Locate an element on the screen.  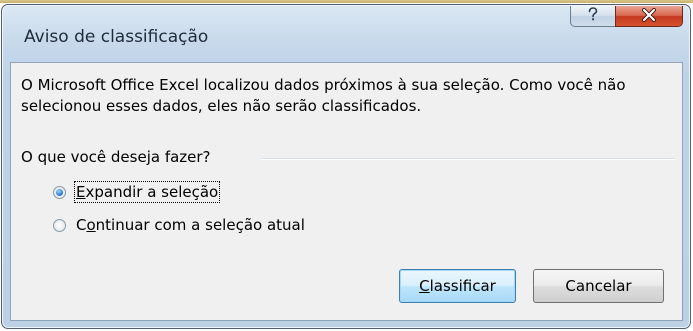
option-continue-label: Continuar com a seleção atual is located at coordinates (190, 225).